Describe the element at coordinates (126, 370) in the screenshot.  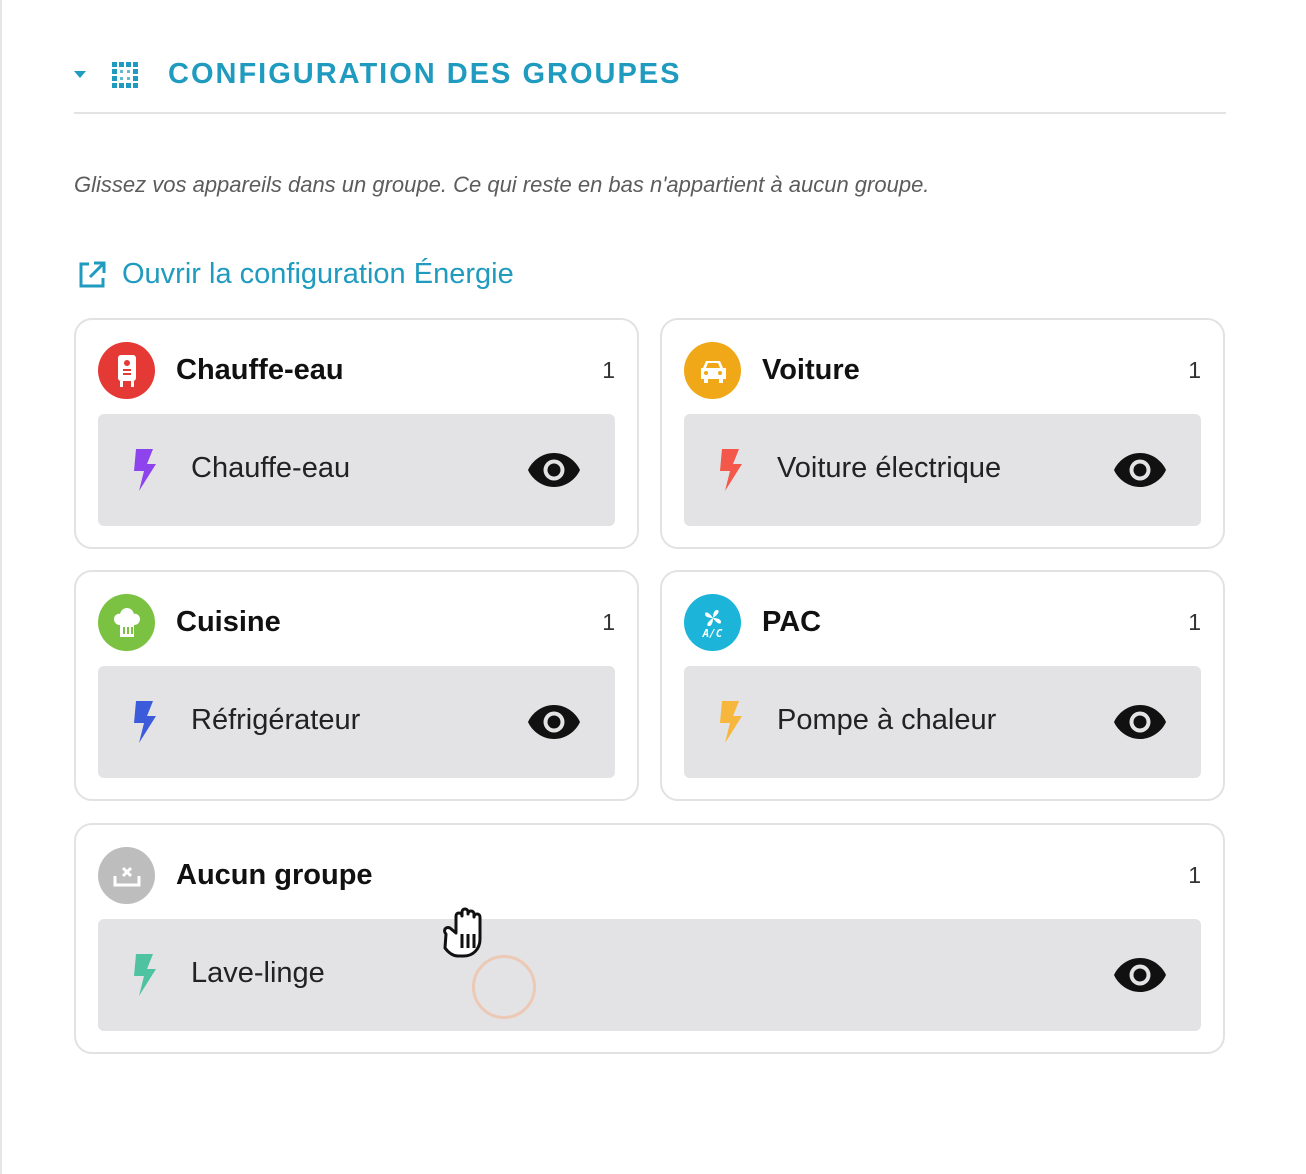
I see `water-heater-icon` at that location.